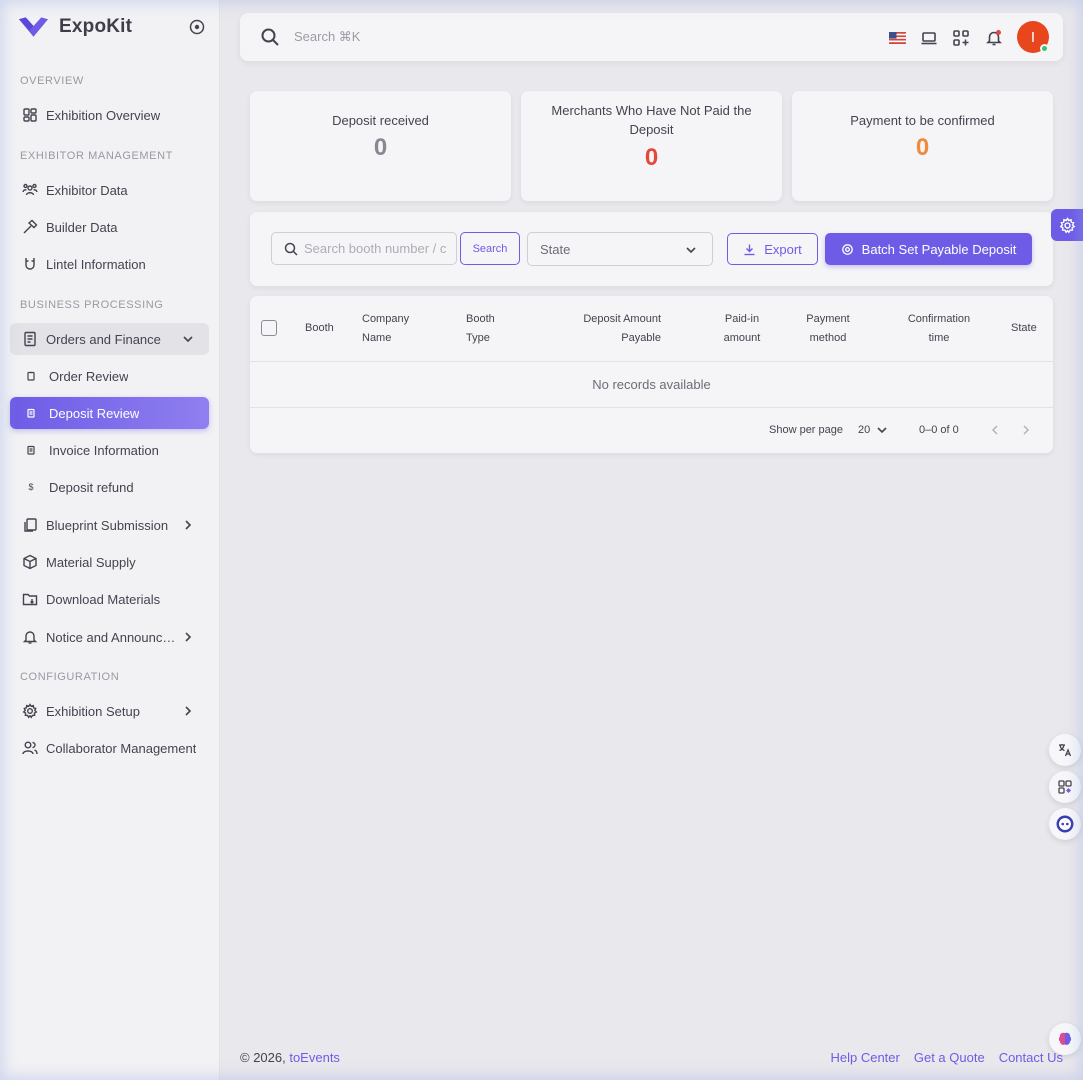  I want to click on section-label-overview: OVERVIEW, so click(52, 81).